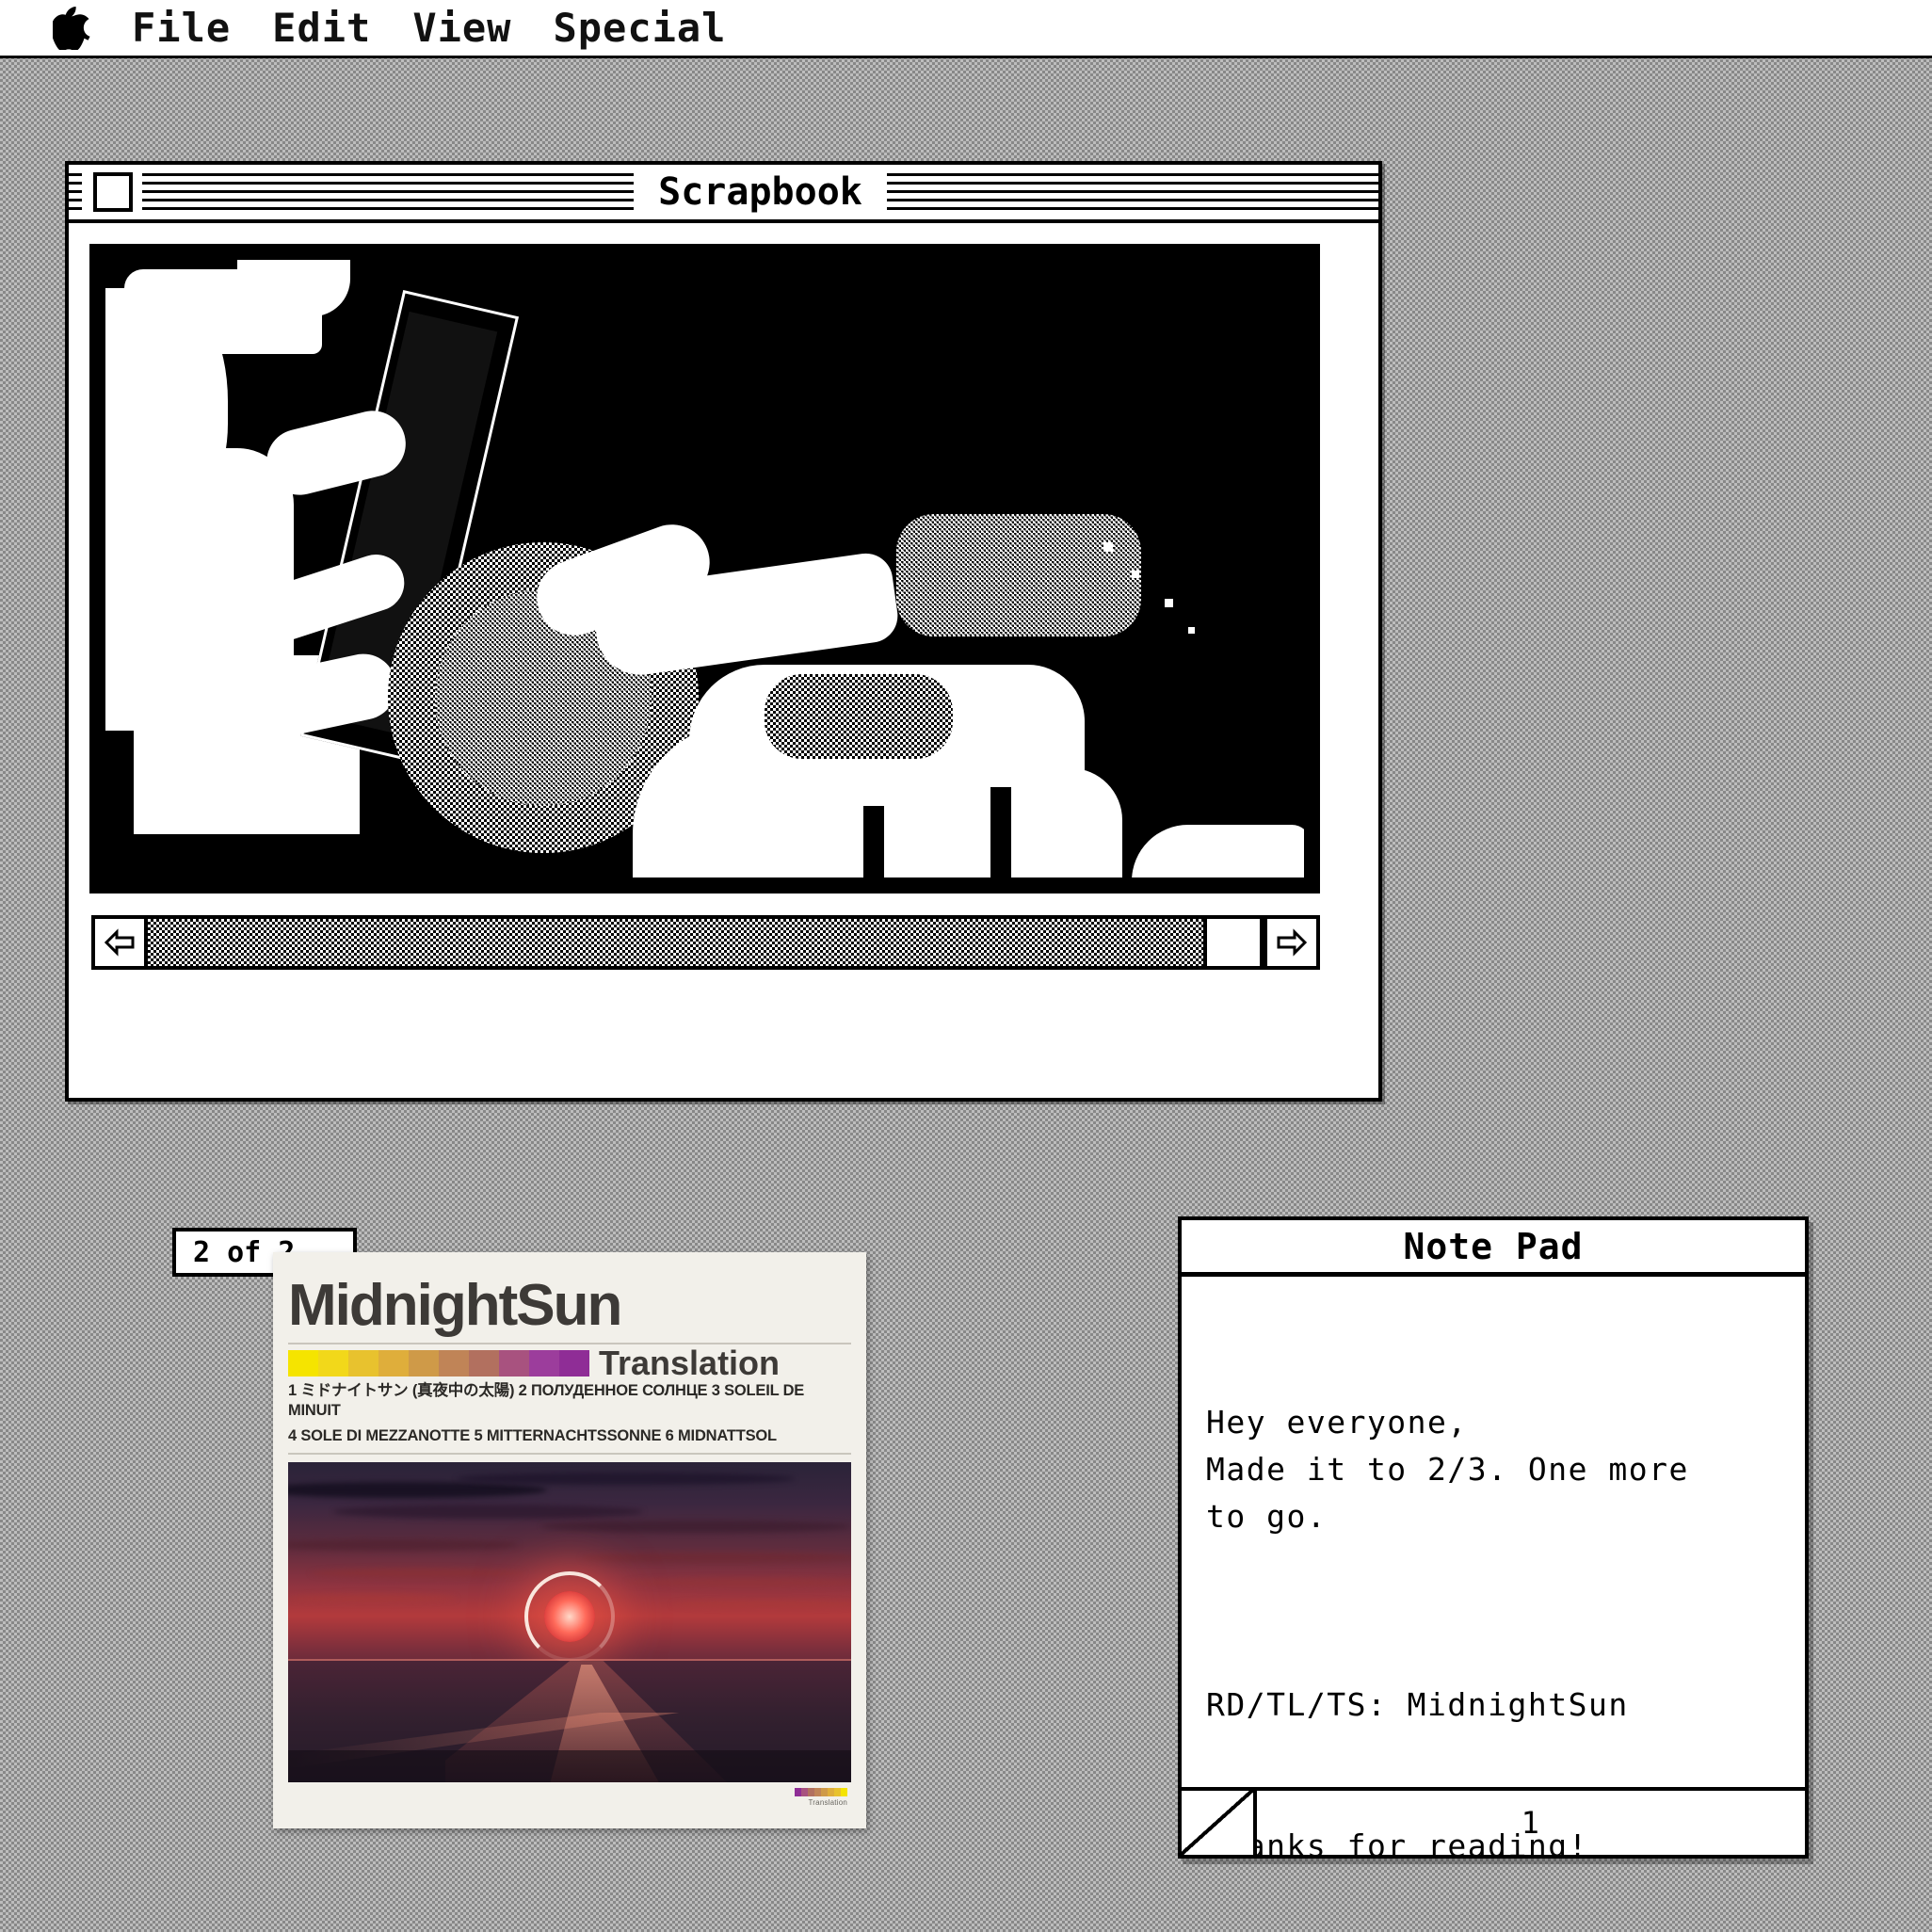  What do you see at coordinates (827, 1803) in the screenshot?
I see `poster-footer-label: Translation` at bounding box center [827, 1803].